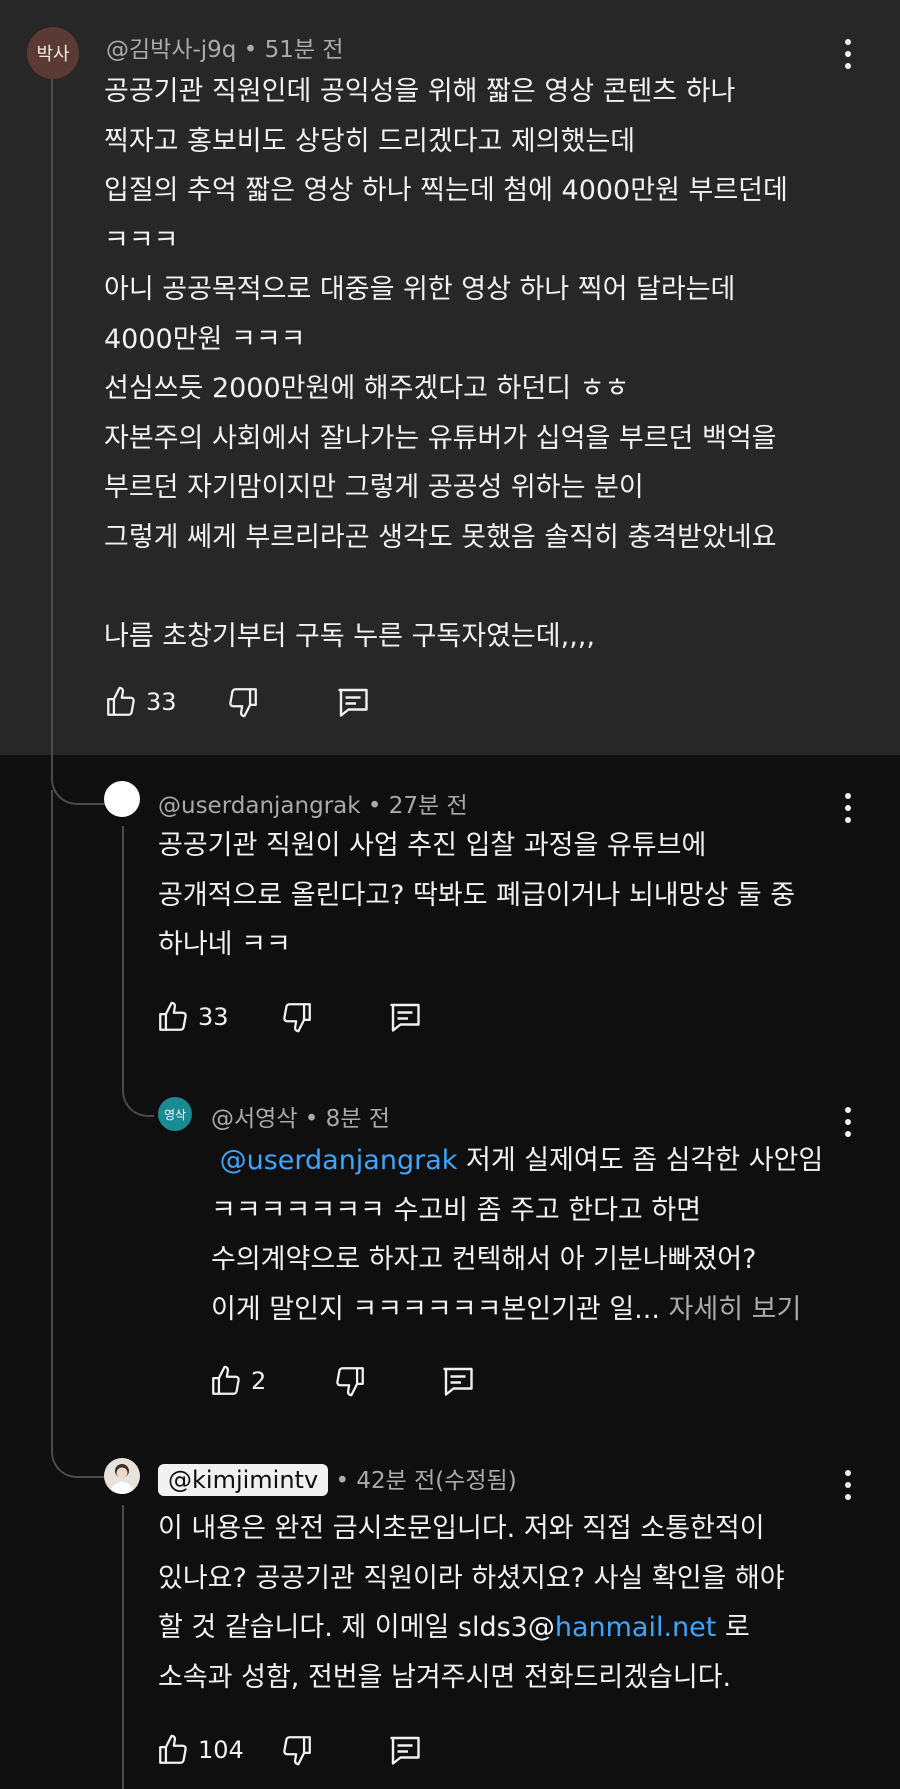 The image size is (900, 1789). Describe the element at coordinates (733, 1627) in the screenshot. I see `comment-line-text: 로` at that location.